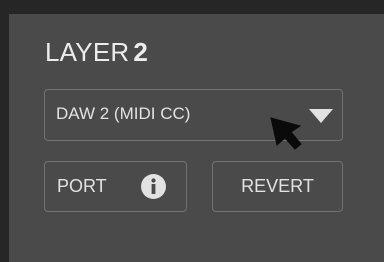 This screenshot has height=262, width=384. What do you see at coordinates (153, 186) in the screenshot?
I see `info-icon` at bounding box center [153, 186].